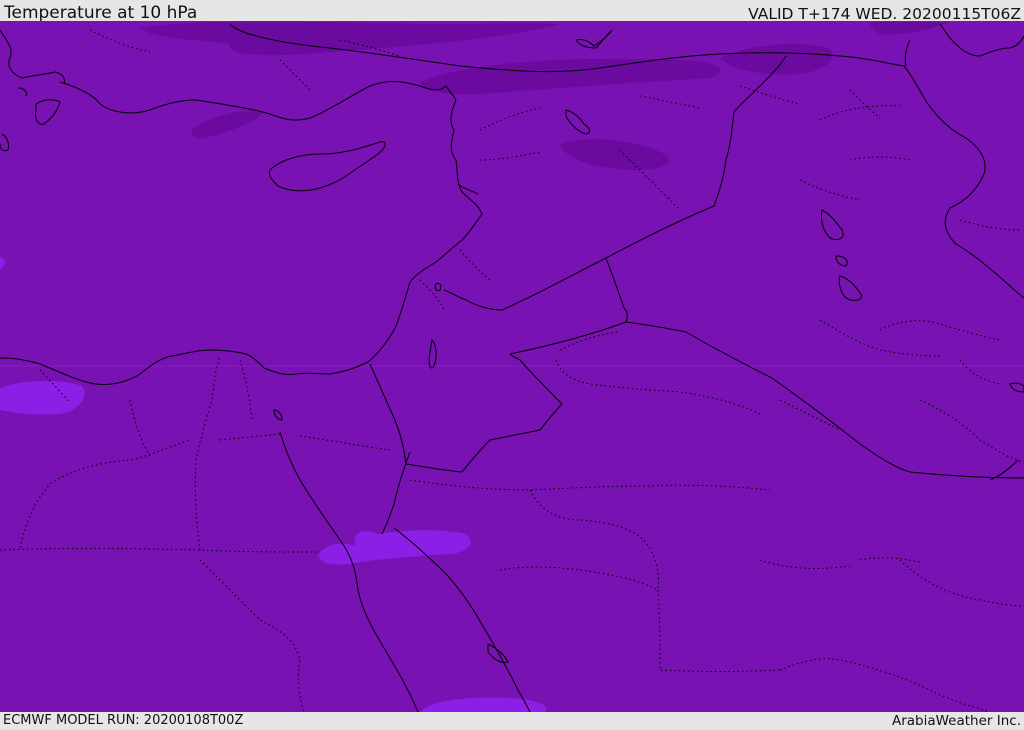 The width and height of the screenshot is (1024, 730). Describe the element at coordinates (101, 13) in the screenshot. I see `map-title: Temperature at 10 hPa` at that location.